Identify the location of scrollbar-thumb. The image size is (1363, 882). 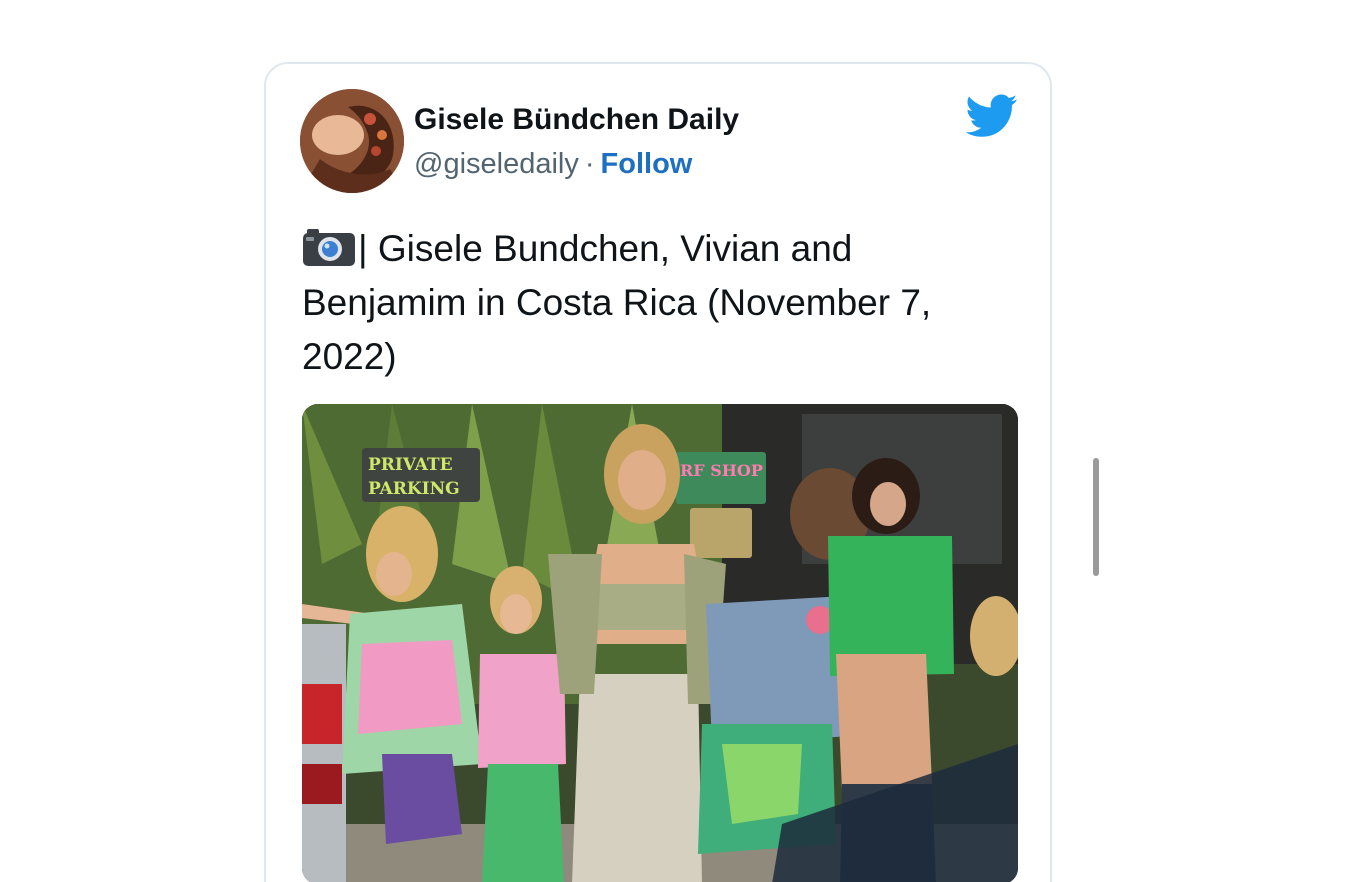
(1096, 517).